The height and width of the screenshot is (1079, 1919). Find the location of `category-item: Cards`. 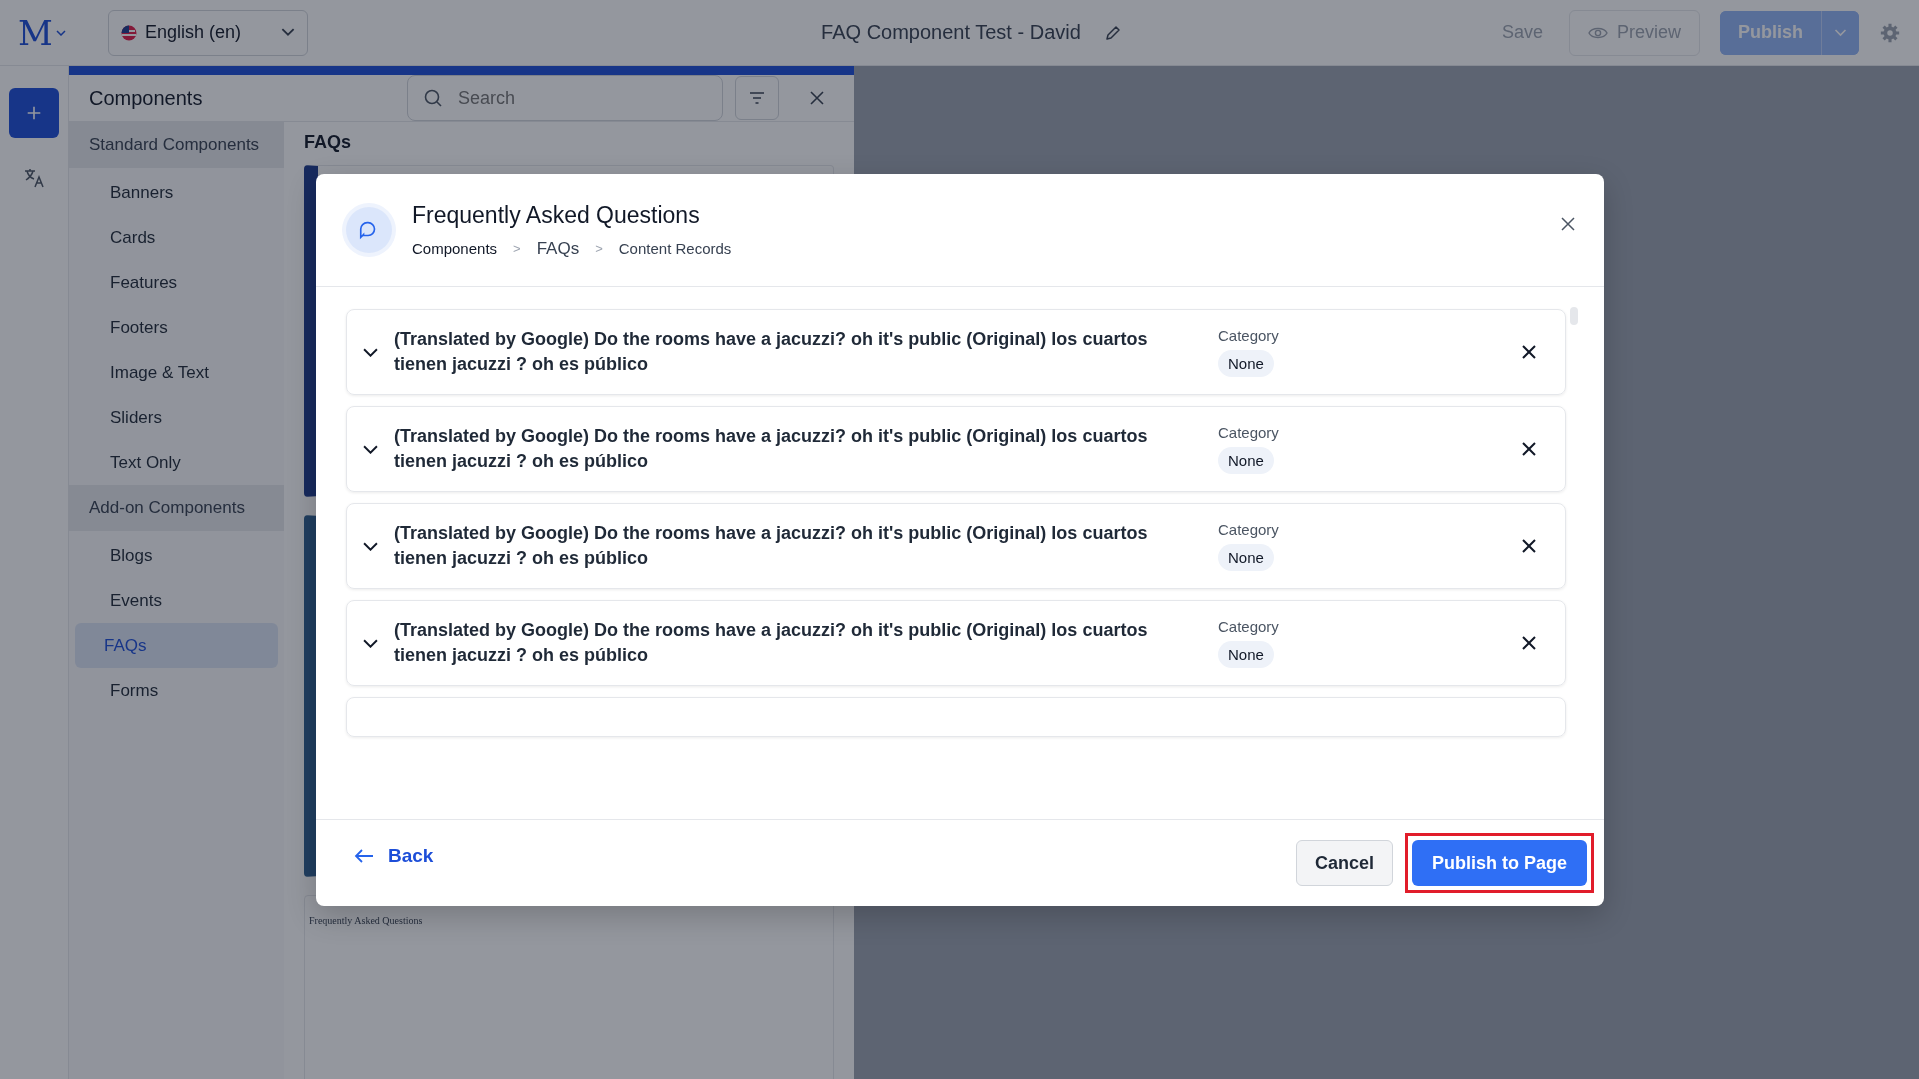

category-item: Cards is located at coordinates (176, 237).